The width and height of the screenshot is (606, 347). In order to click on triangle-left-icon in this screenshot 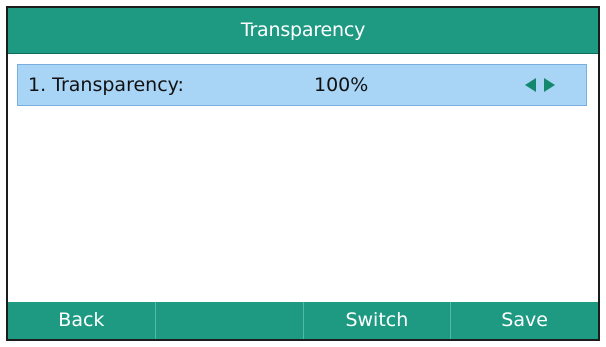, I will do `click(530, 85)`.